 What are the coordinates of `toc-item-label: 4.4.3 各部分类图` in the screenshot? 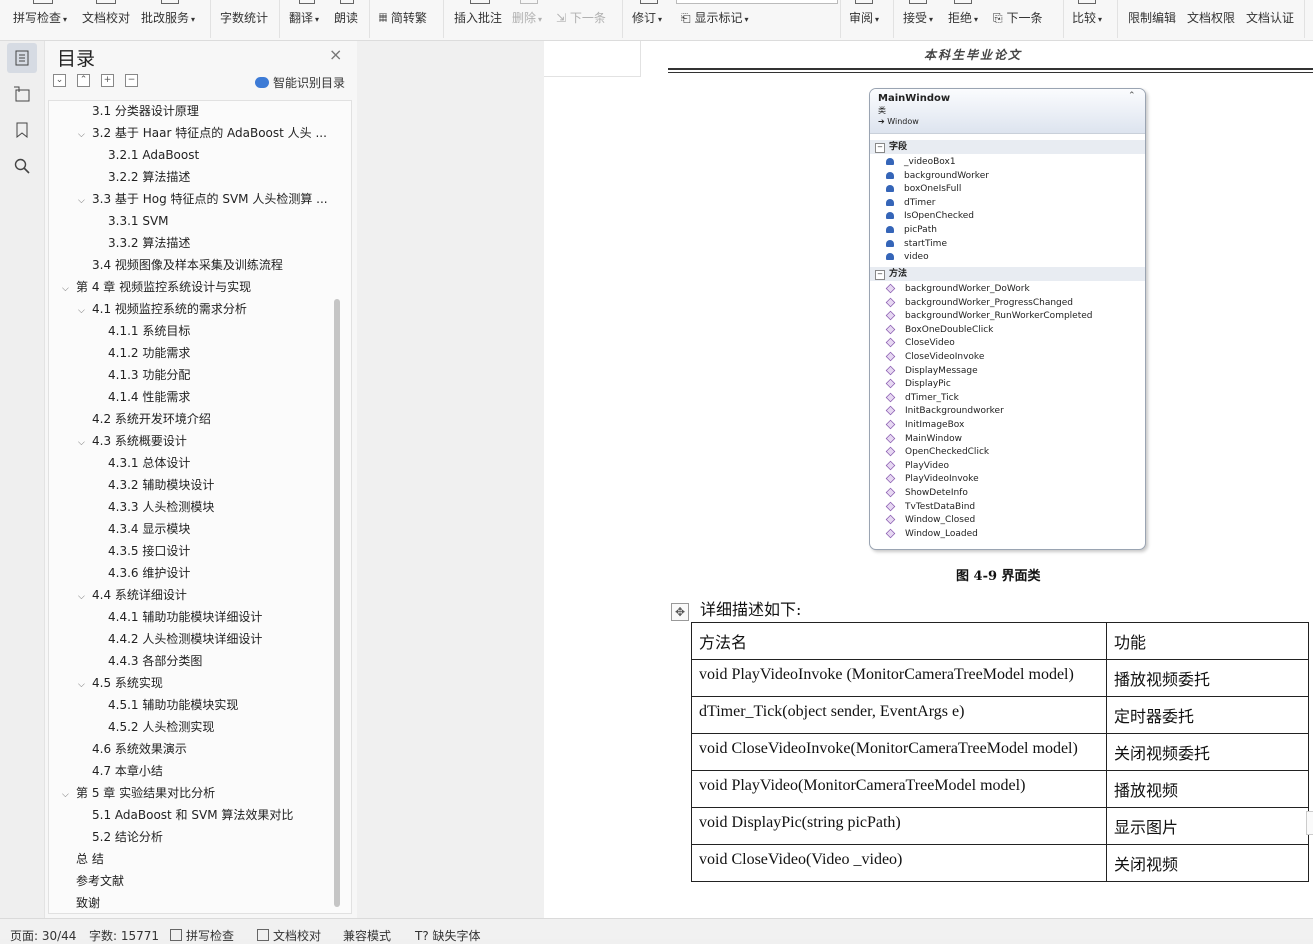 It's located at (155, 661).